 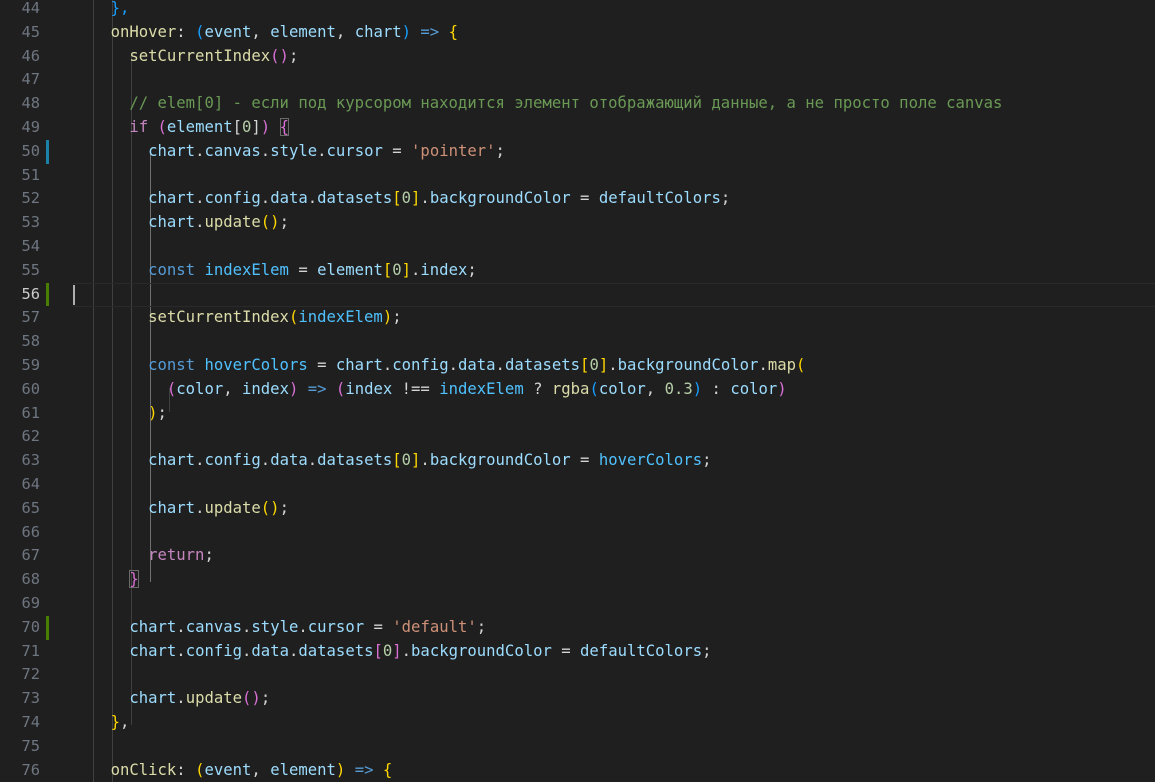 What do you see at coordinates (577, 342) in the screenshot?
I see `code-line: 58` at bounding box center [577, 342].